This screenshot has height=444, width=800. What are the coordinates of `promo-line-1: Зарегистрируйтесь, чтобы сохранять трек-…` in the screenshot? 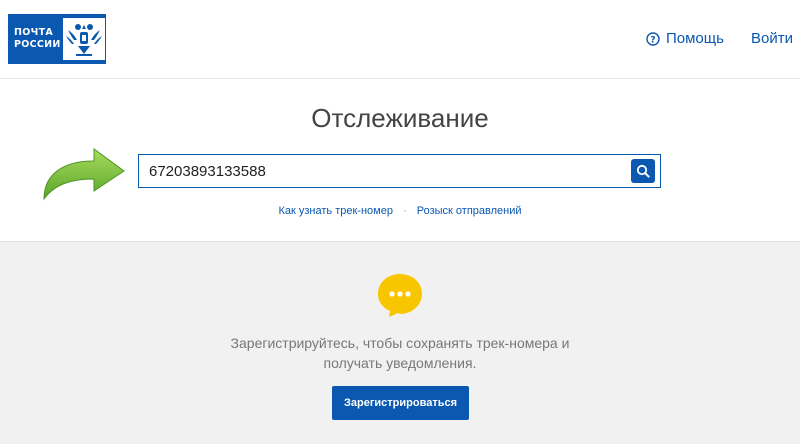 It's located at (400, 343).